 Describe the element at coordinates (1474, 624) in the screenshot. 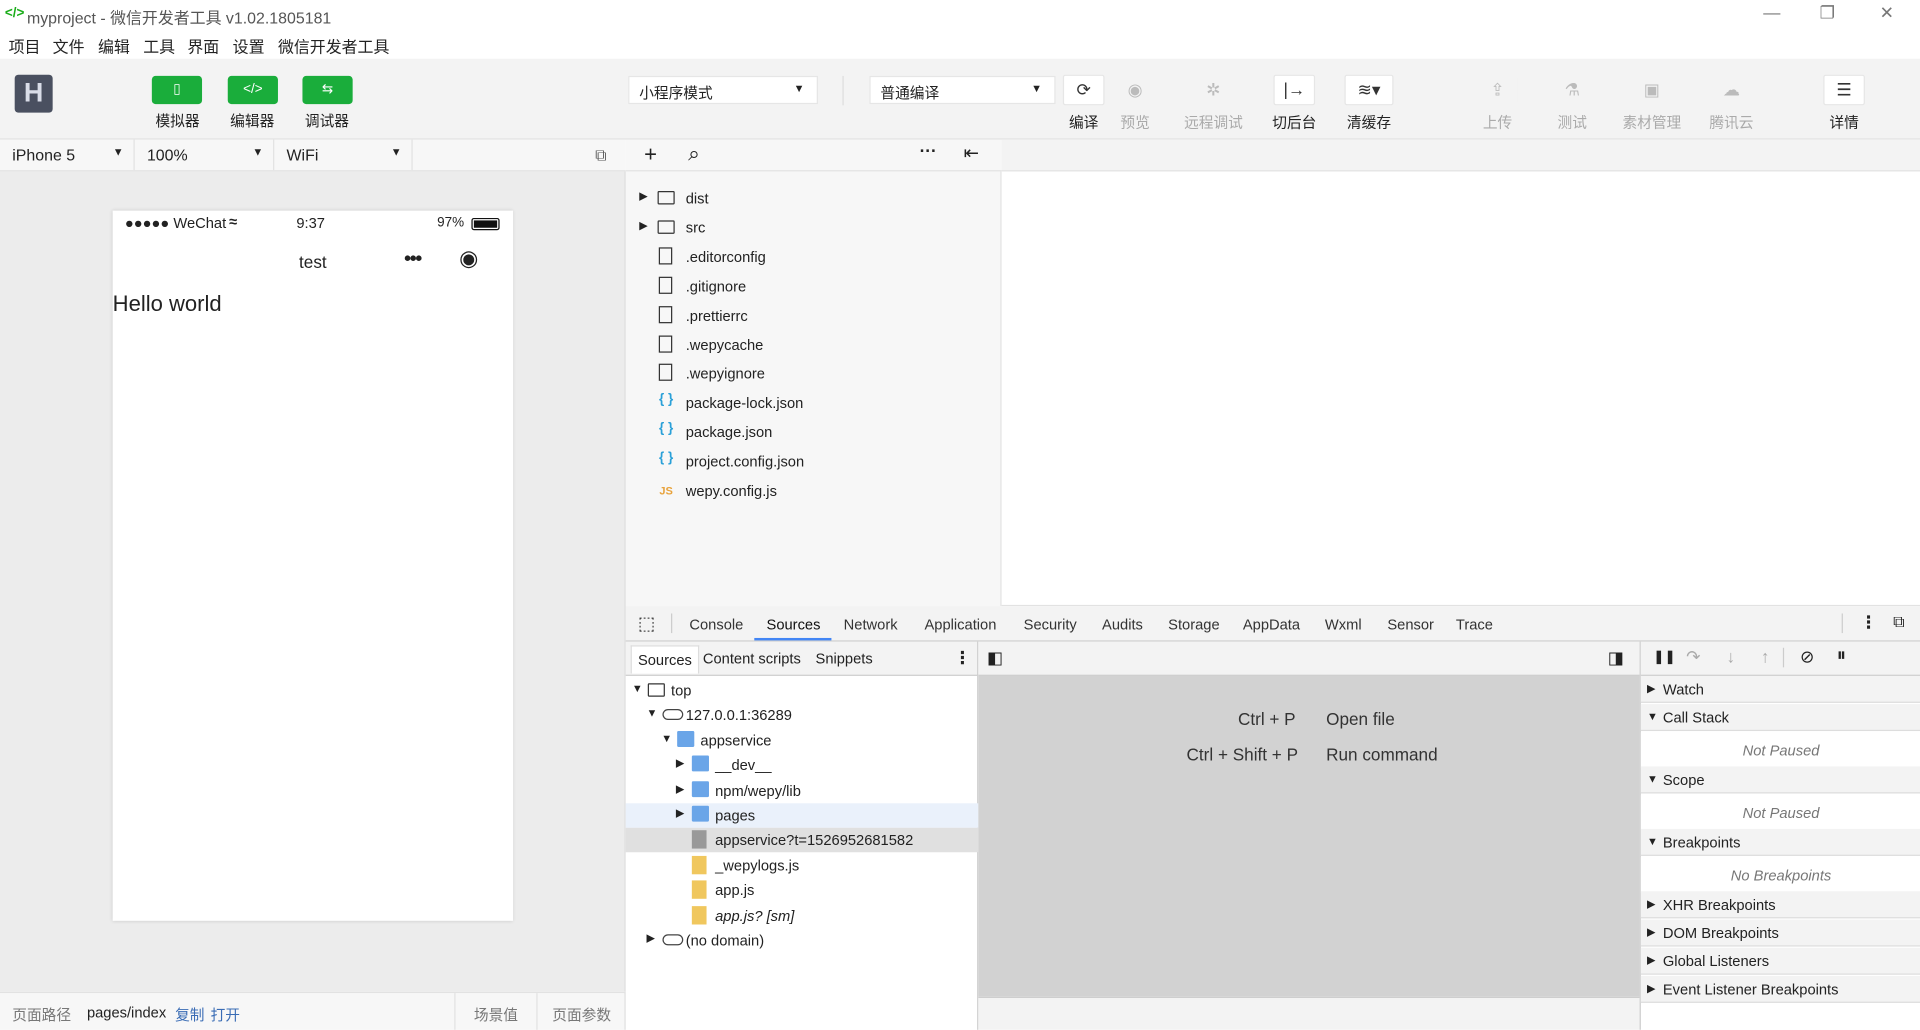

I see `tab-trace: Trace` at that location.